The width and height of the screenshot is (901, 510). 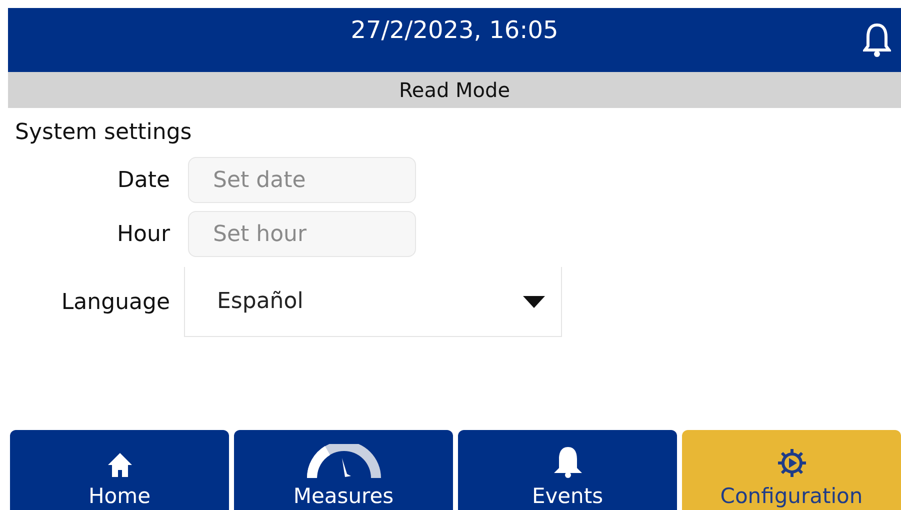 I want to click on nav-tab: Configuration, so click(x=791, y=470).